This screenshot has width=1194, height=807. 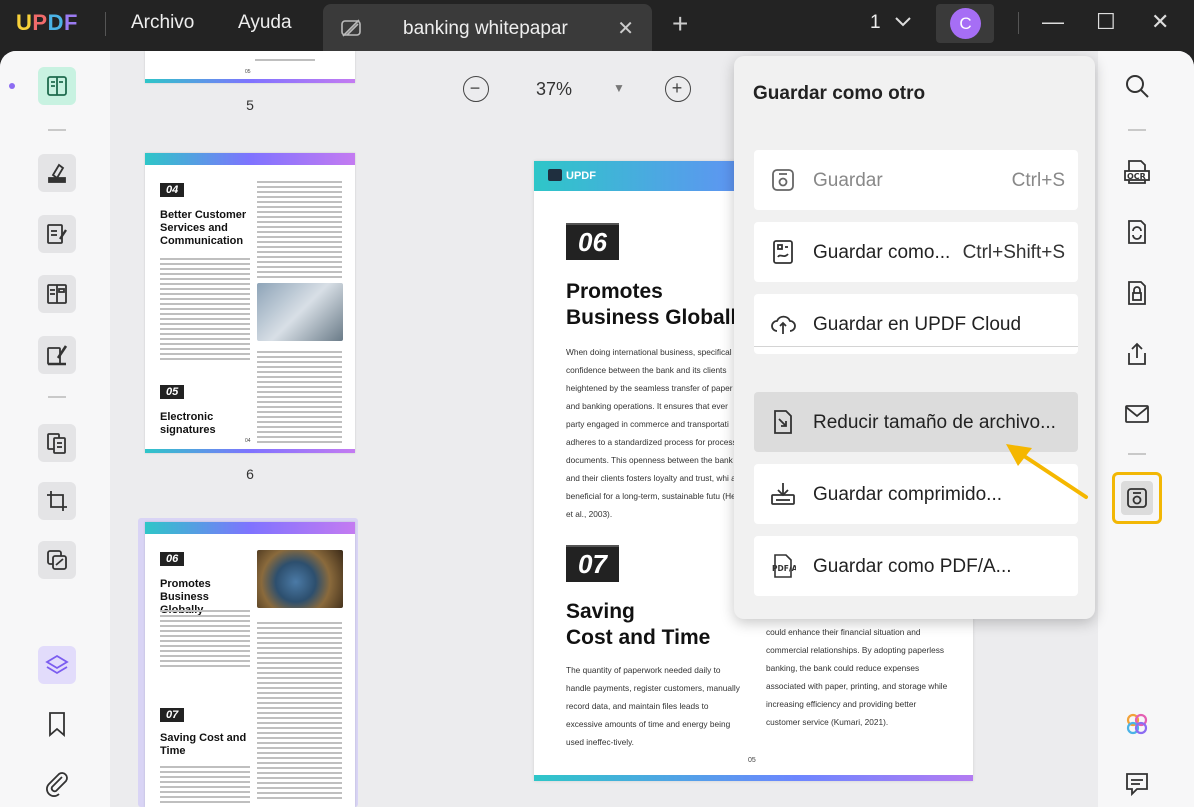 What do you see at coordinates (172, 559) in the screenshot?
I see `thumbnail-badge: 06` at bounding box center [172, 559].